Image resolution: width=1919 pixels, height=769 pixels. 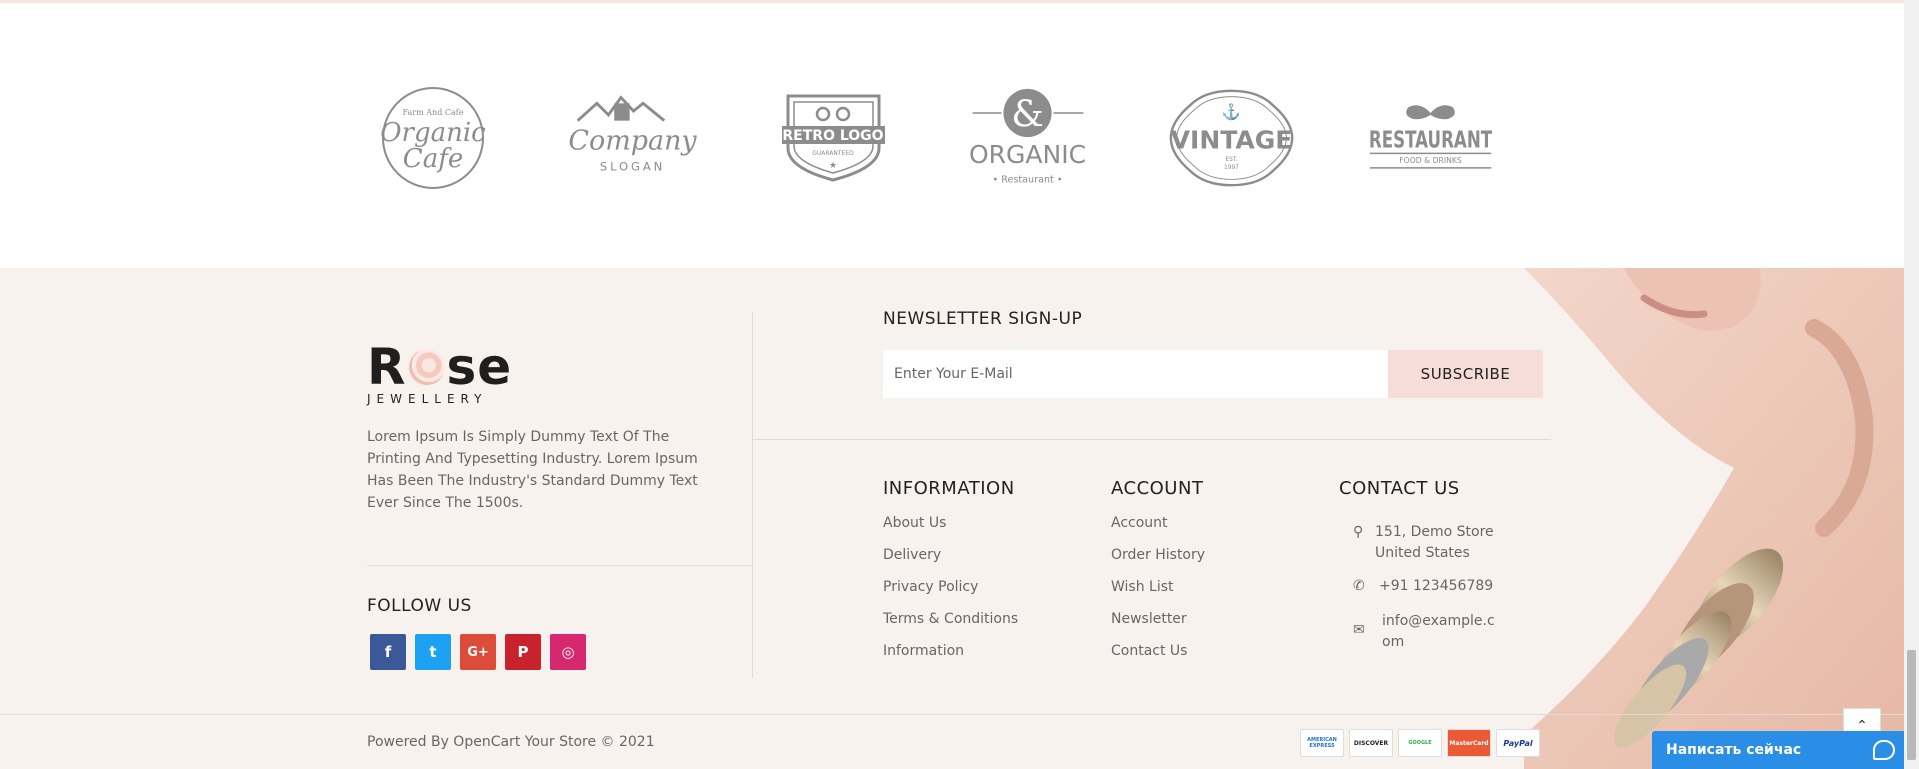 I want to click on amex-icon: AMERICAN EXPRESS, so click(x=1322, y=743).